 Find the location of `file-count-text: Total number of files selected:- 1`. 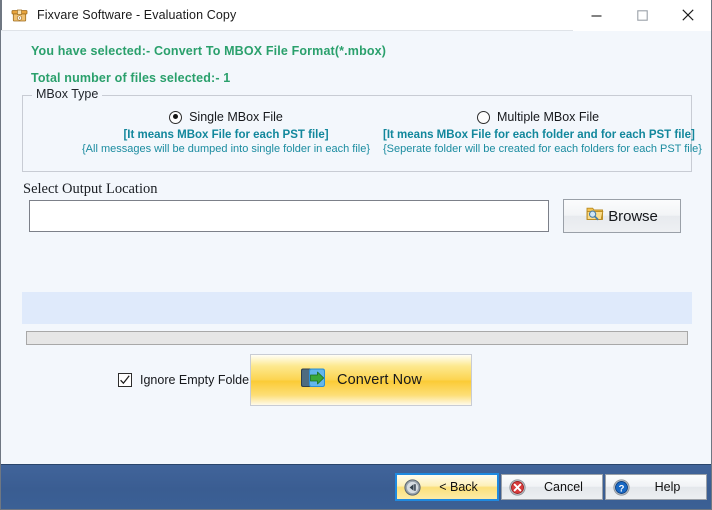

file-count-text: Total number of files selected:- 1 is located at coordinates (131, 77).